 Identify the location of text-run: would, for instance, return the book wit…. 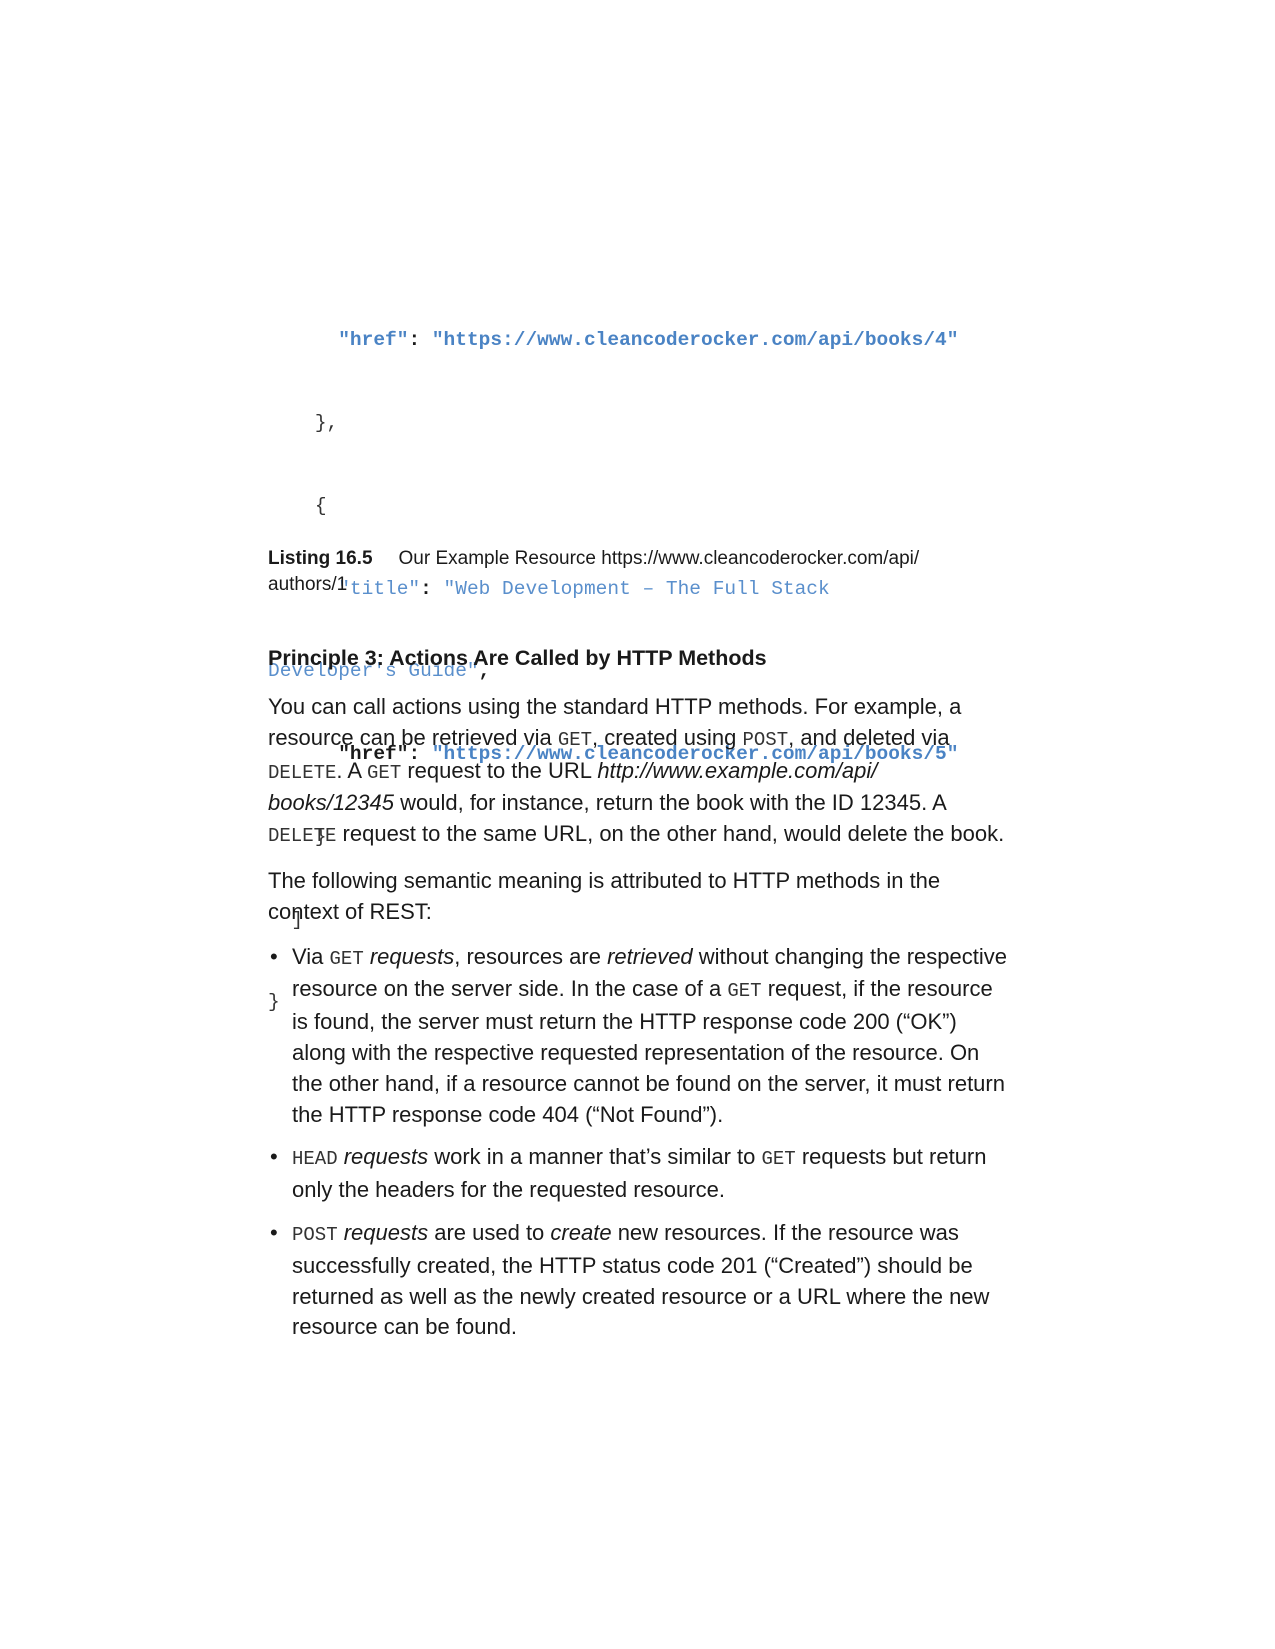
(670, 803).